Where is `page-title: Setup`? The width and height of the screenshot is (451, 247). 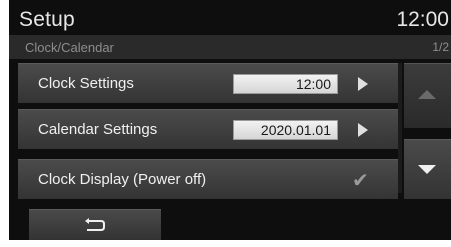 page-title: Setup is located at coordinates (47, 19).